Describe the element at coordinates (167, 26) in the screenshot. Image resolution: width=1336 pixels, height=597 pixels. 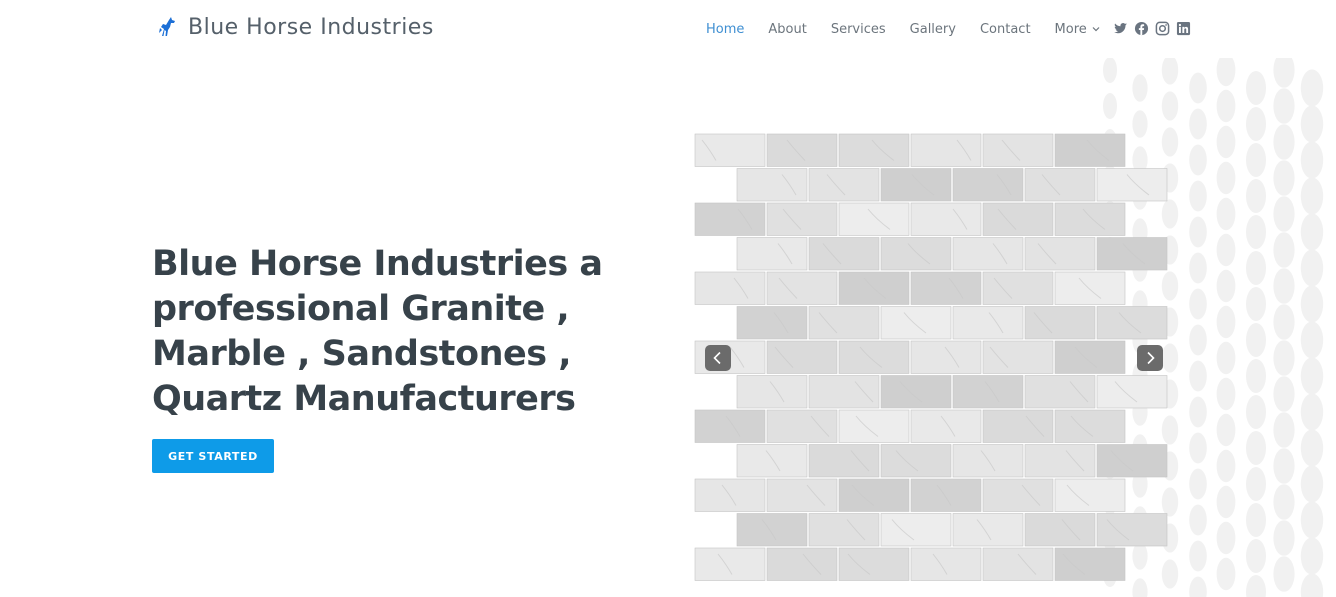
I see `horse-icon` at that location.